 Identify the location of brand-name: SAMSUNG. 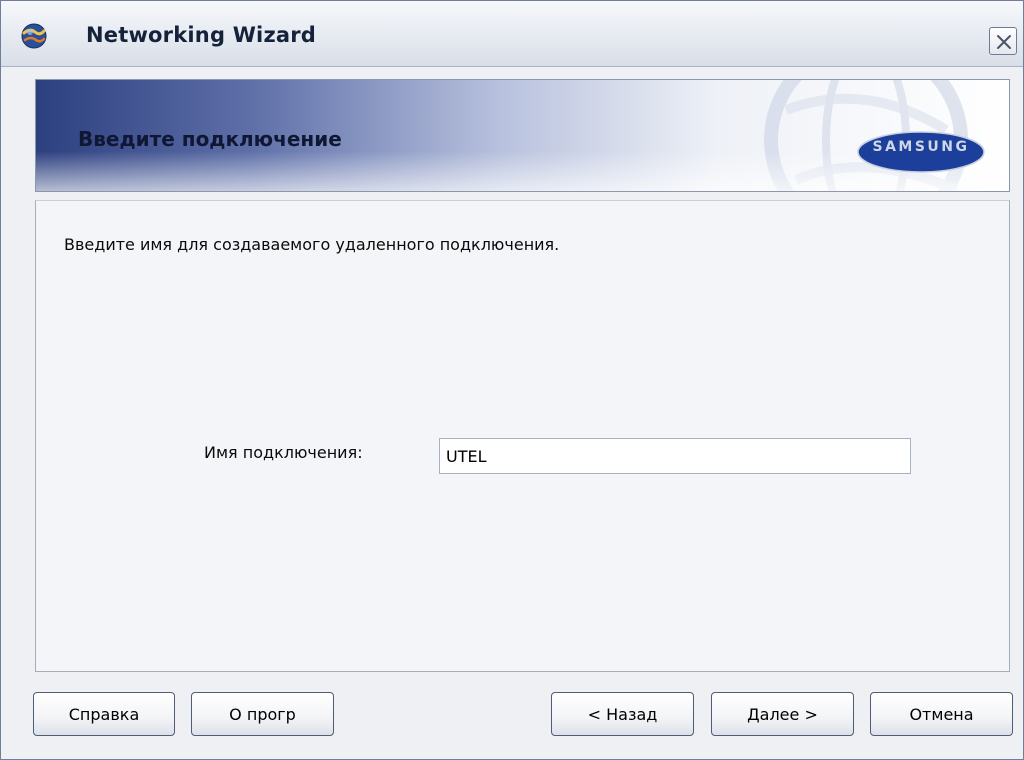
(921, 147).